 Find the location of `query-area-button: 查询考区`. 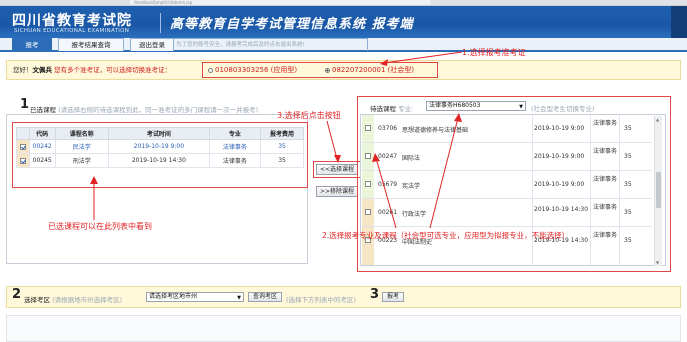

query-area-button: 查询考区 is located at coordinates (265, 297).